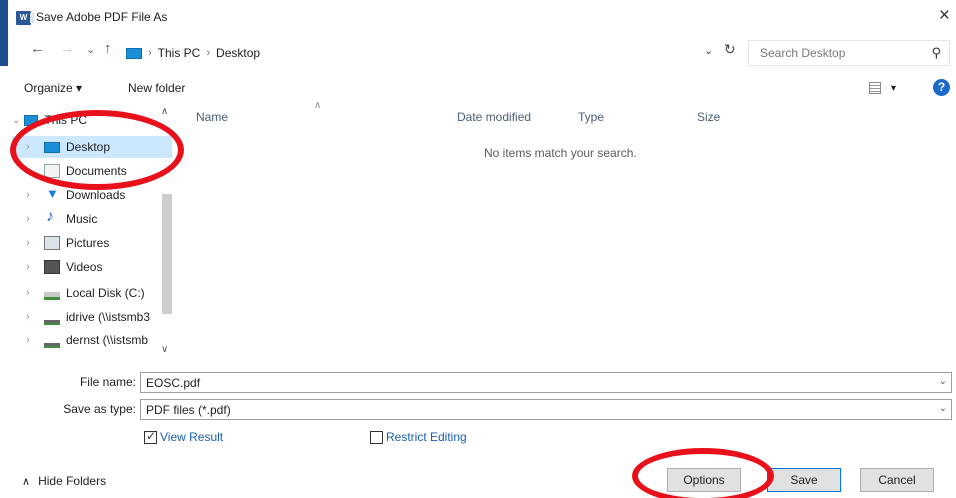 The height and width of the screenshot is (498, 956). Describe the element at coordinates (433, 53) in the screenshot. I see `address-bar: › This PC › Desktop` at that location.